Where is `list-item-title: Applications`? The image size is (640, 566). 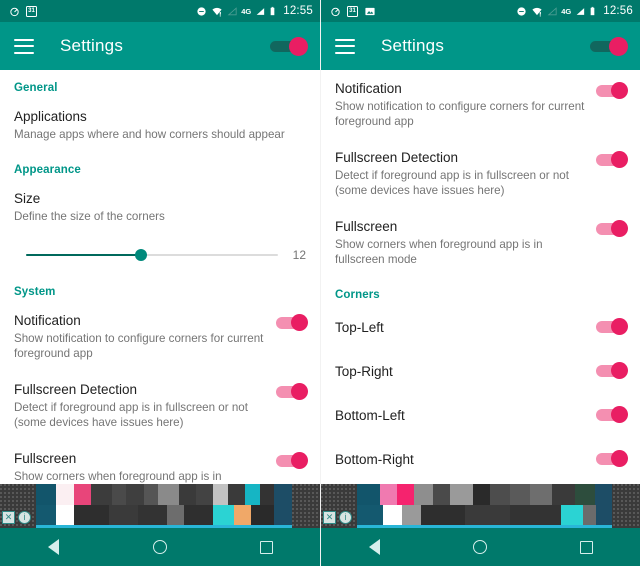
list-item-title: Applications is located at coordinates (50, 116).